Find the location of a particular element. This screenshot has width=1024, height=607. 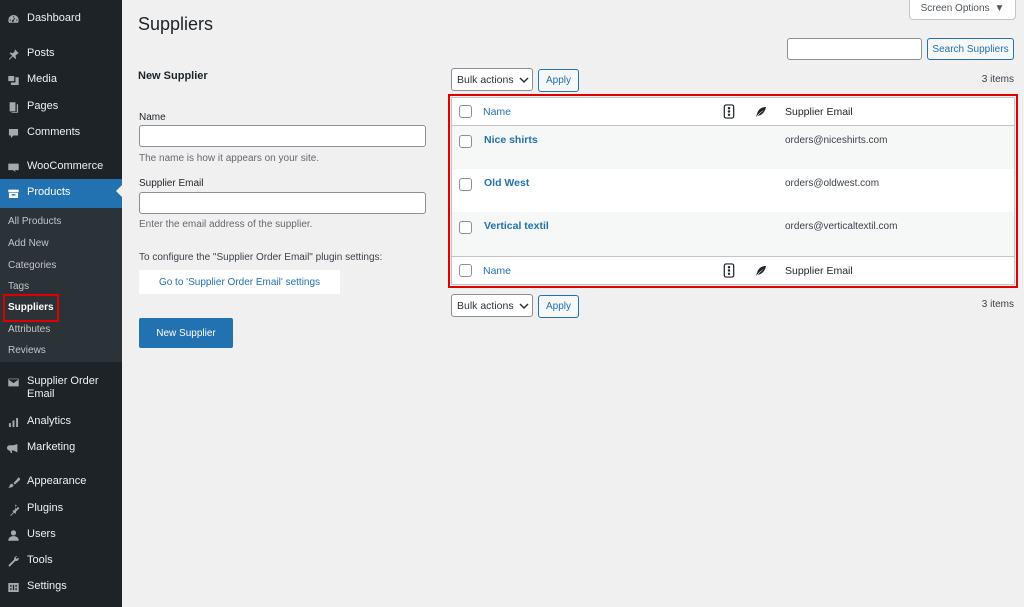

submenu-item-categories: Categories is located at coordinates (32, 265).